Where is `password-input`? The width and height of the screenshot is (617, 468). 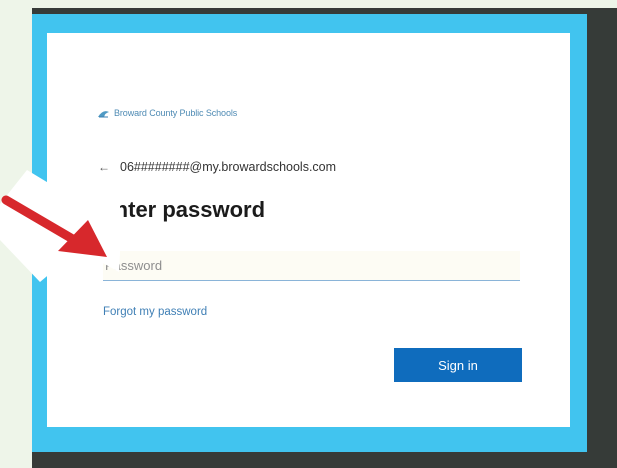 password-input is located at coordinates (311, 266).